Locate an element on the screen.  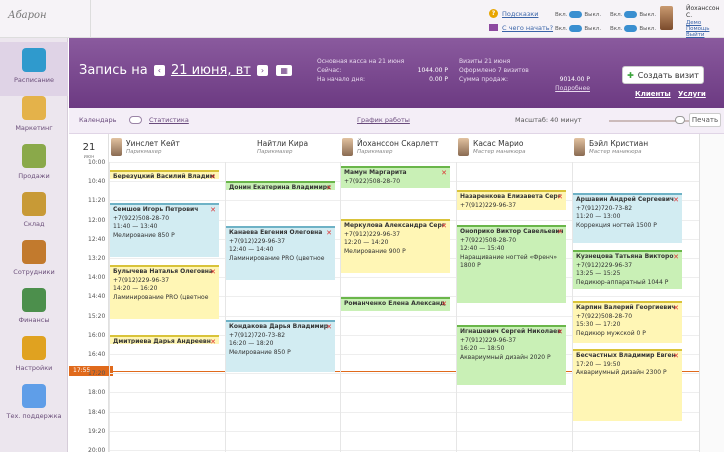
toggle-3-switch is located at coordinates (631, 14).